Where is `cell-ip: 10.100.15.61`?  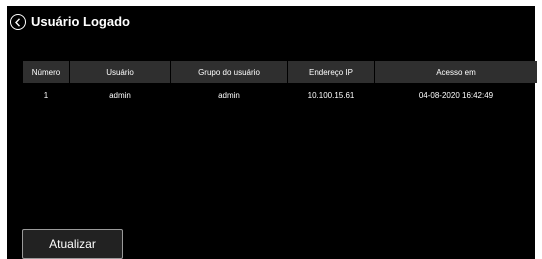 cell-ip: 10.100.15.61 is located at coordinates (331, 95).